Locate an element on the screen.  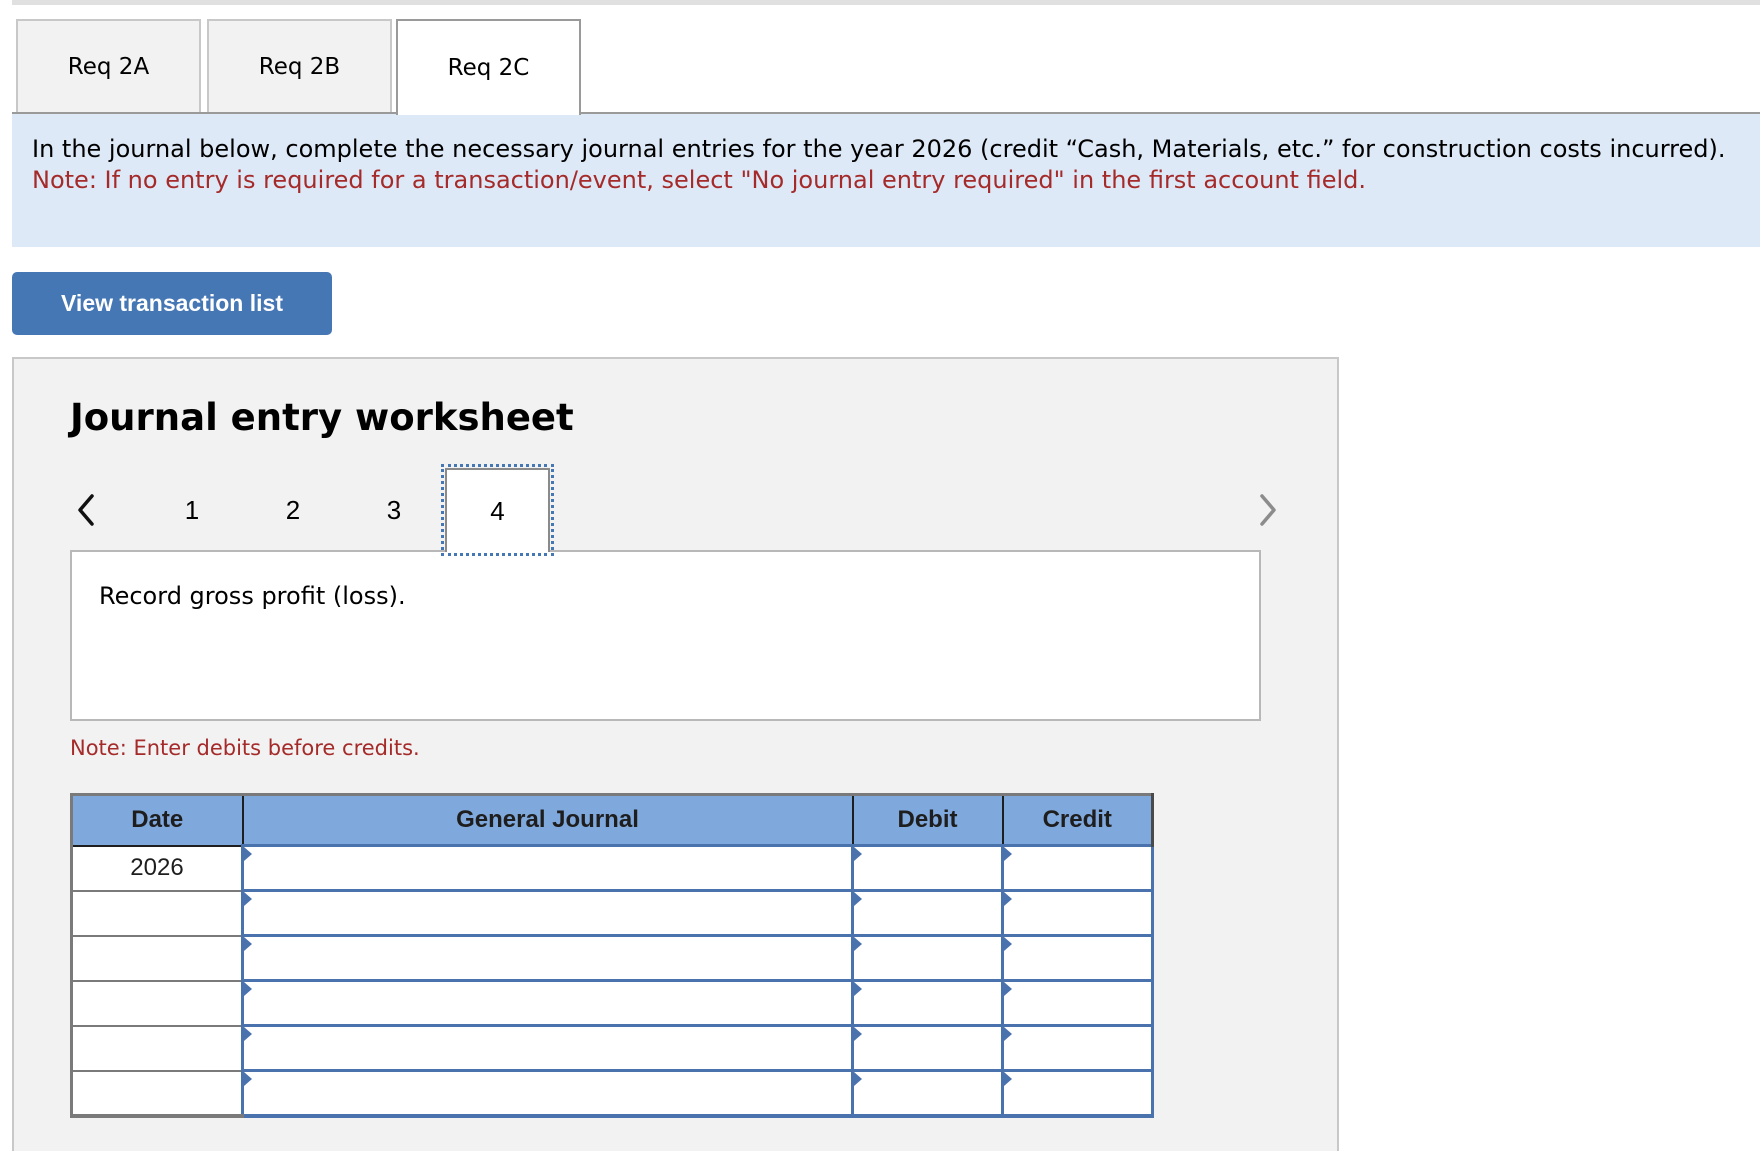
table-row: 2026 is located at coordinates (612, 868).